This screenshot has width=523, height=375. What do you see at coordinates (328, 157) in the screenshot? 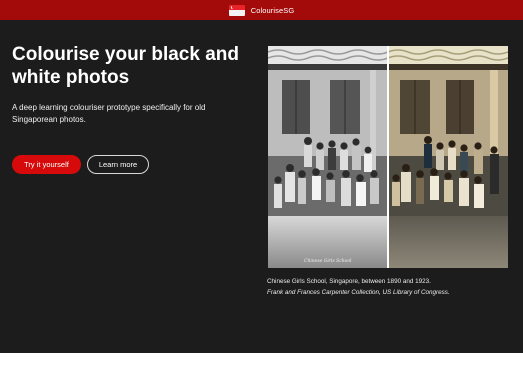
I see `bw-half: Chinese Girls School` at bounding box center [328, 157].